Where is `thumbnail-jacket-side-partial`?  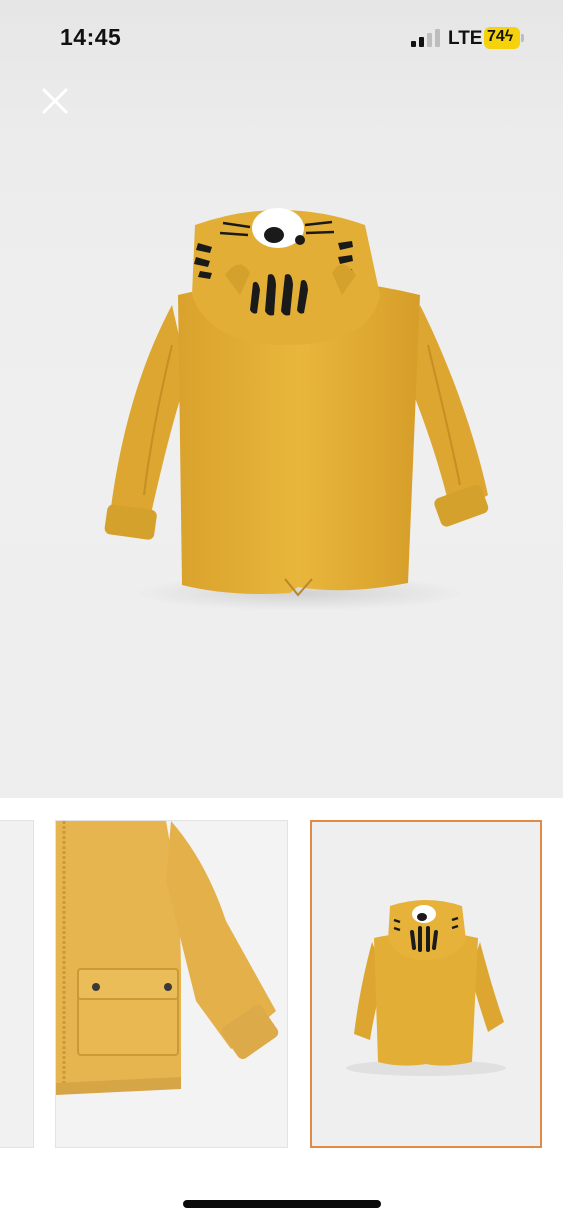
thumbnail-jacket-side-partial is located at coordinates (17, 984).